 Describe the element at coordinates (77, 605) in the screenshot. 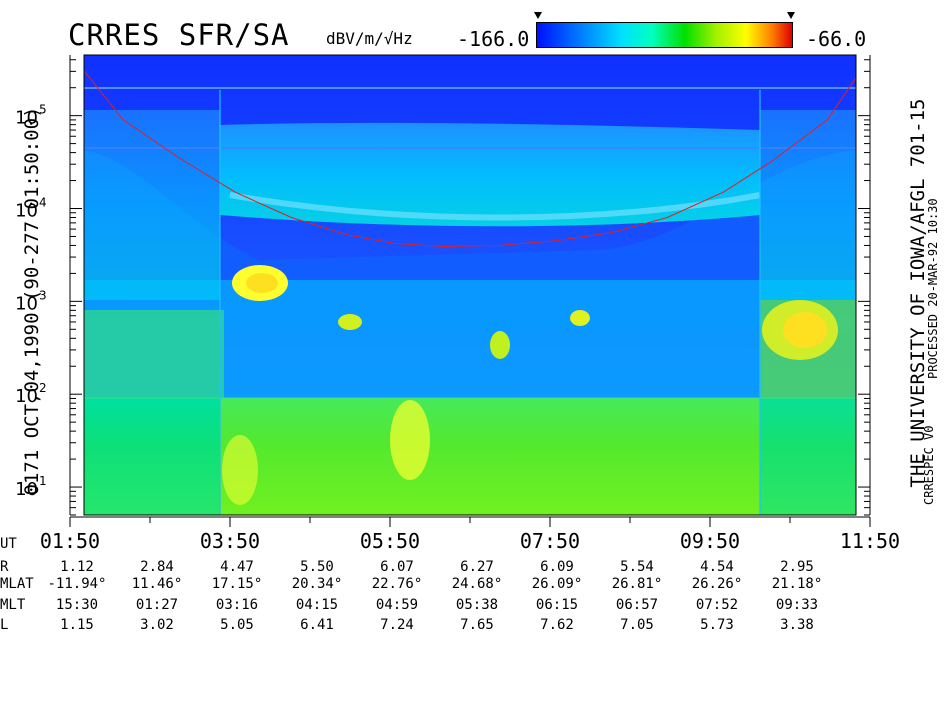

I see `ephem-value: 15:30` at that location.